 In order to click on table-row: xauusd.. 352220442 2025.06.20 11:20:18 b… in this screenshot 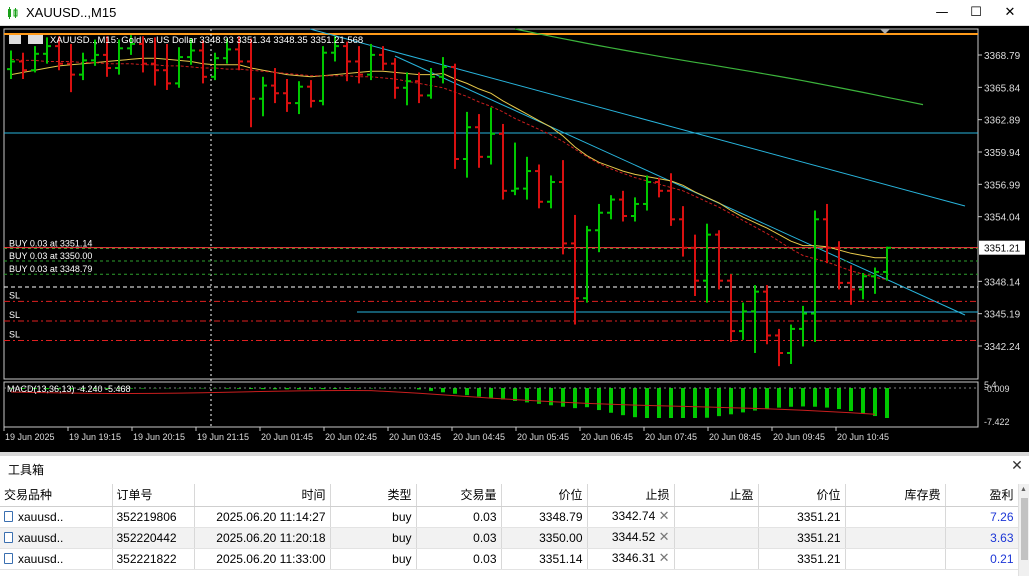, I will do `click(514, 538)`.